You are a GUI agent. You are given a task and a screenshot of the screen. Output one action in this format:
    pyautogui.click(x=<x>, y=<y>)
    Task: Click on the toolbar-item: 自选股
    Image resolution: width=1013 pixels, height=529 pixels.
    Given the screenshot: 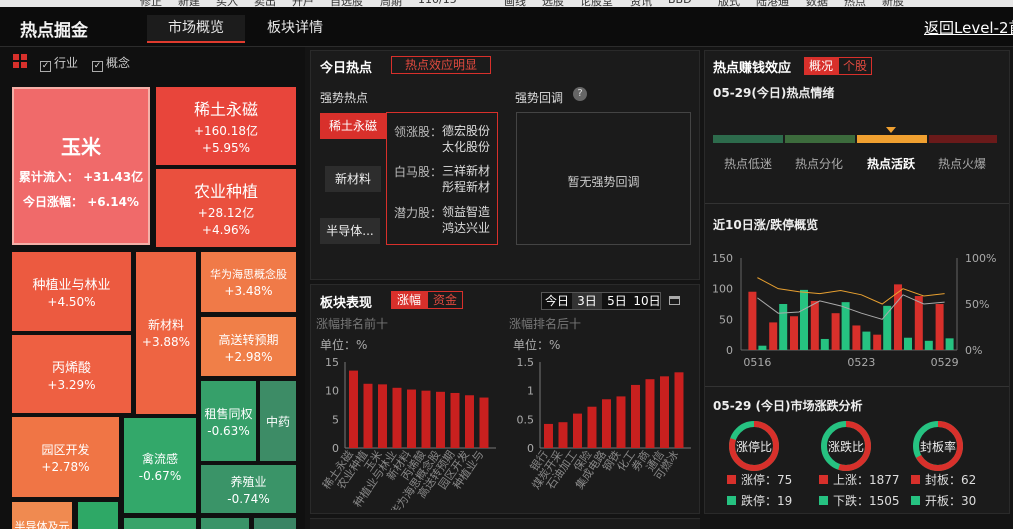 What is the action you would take?
    pyautogui.click(x=346, y=3)
    